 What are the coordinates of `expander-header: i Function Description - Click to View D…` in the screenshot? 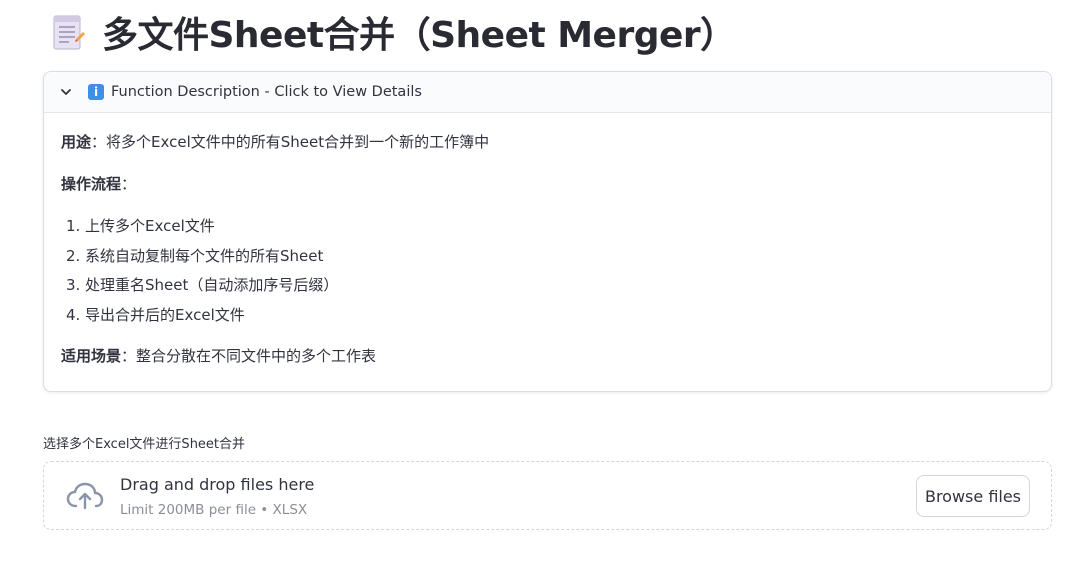 It's located at (547, 92).